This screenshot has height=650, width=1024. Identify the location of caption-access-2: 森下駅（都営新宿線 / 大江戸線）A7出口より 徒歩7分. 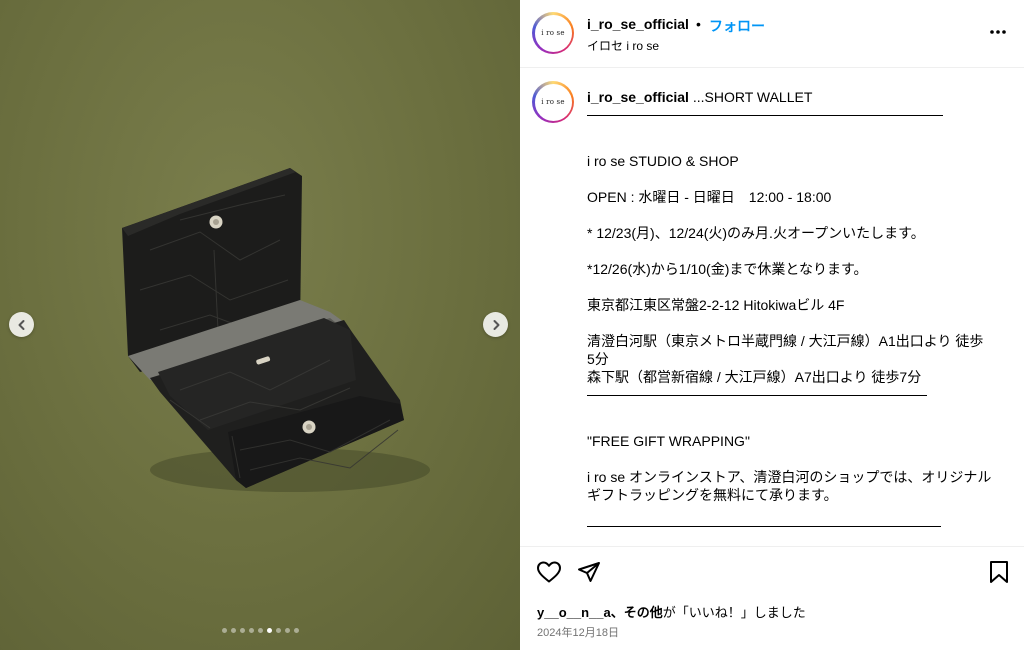
(754, 377).